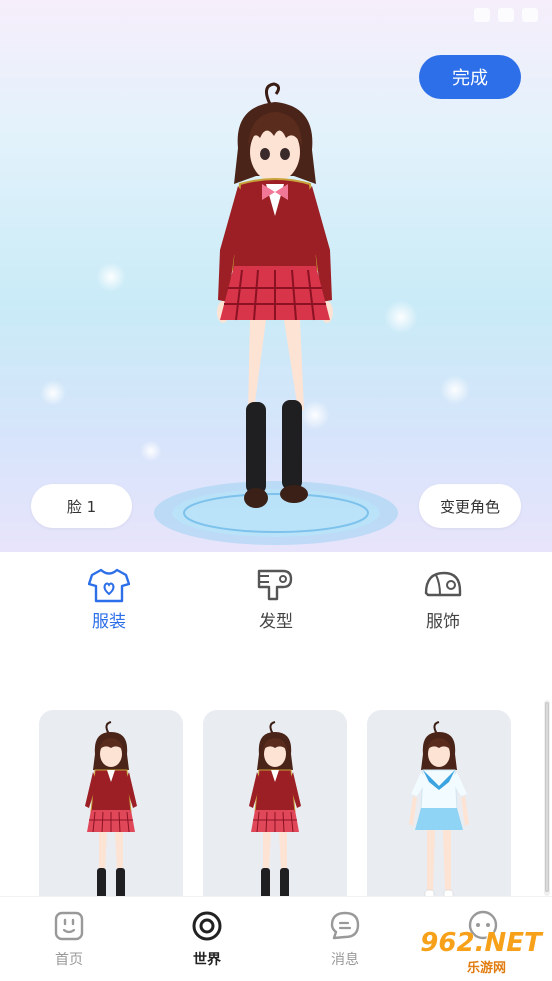 This screenshot has width=552, height=981. Describe the element at coordinates (345, 960) in the screenshot. I see `nav-label: 消息` at that location.